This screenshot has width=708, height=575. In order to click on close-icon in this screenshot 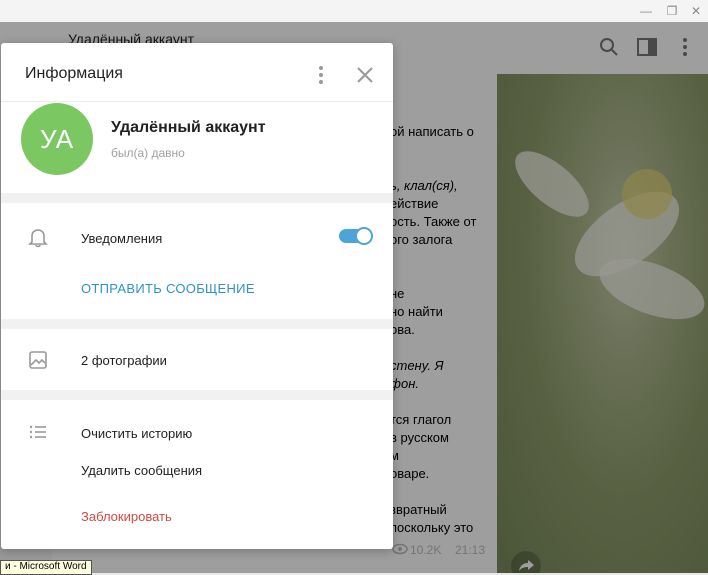, I will do `click(365, 75)`.